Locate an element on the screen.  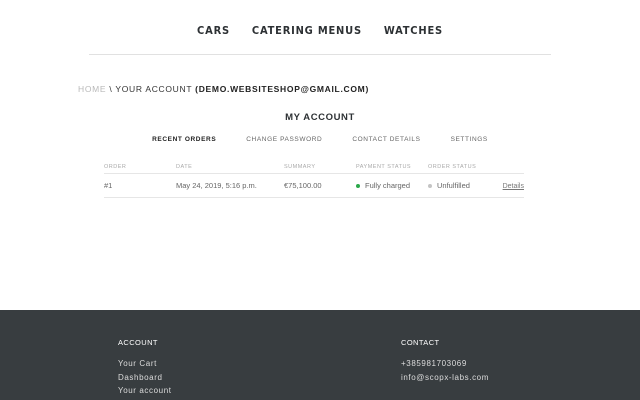
nav-item-watches: WATCHES is located at coordinates (413, 30).